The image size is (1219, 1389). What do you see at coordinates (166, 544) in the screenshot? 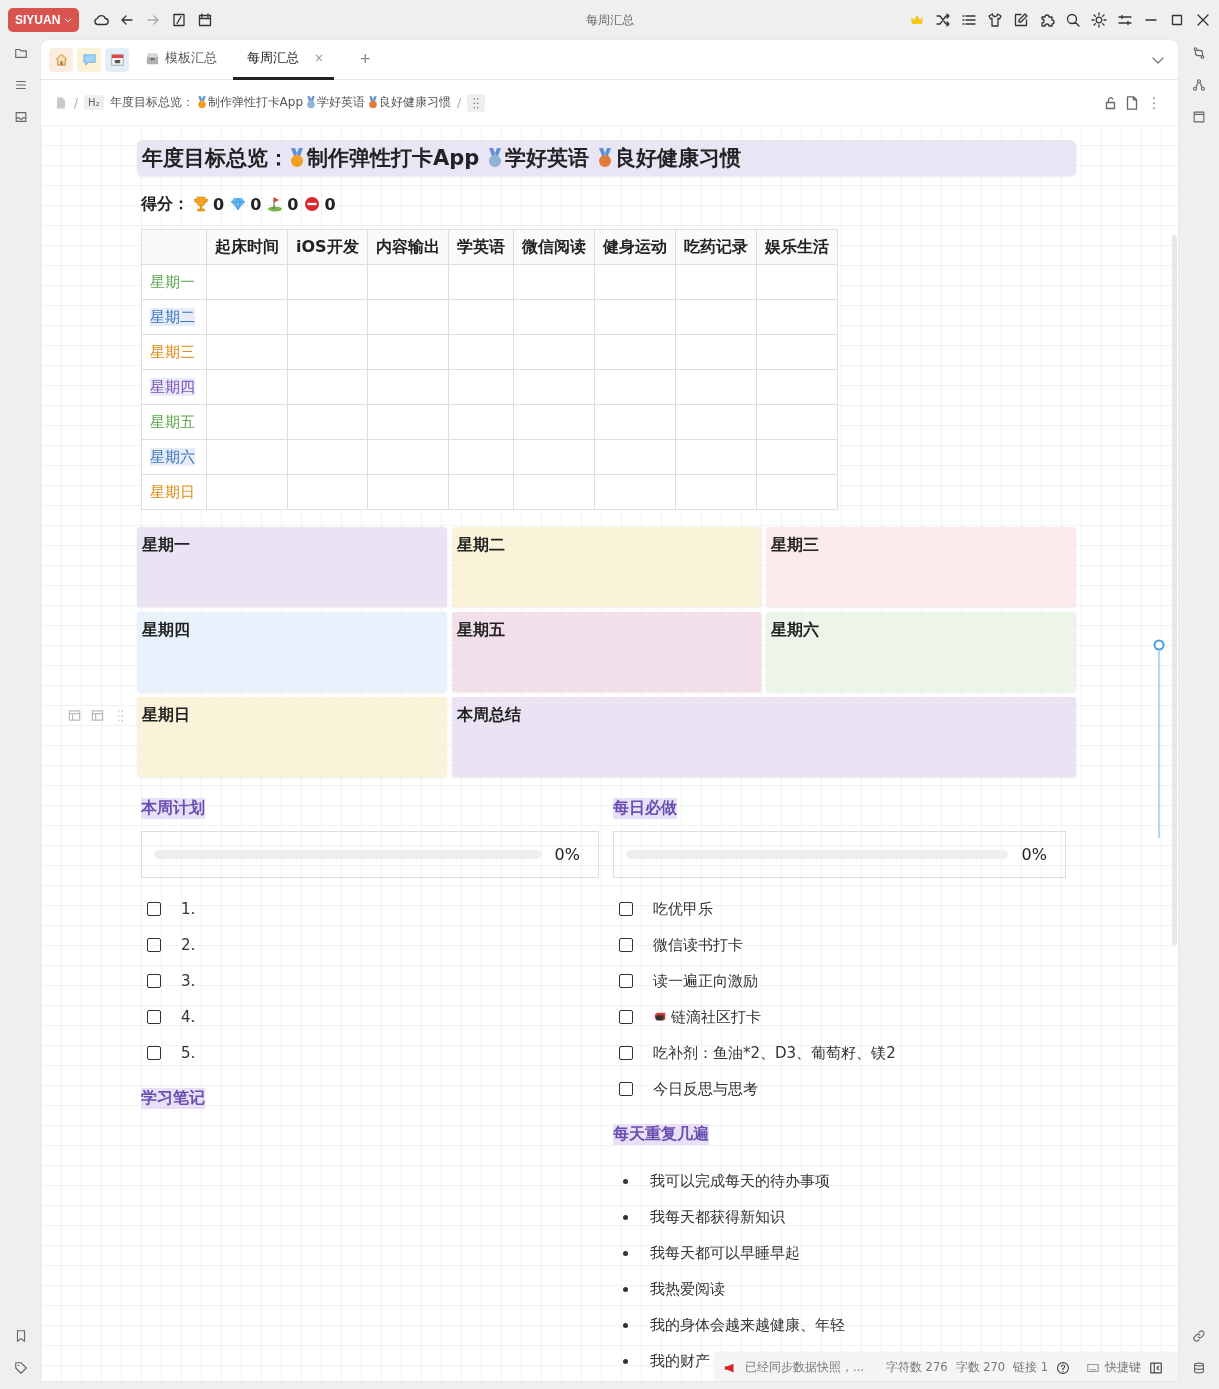
I see `card-title: 星期一` at bounding box center [166, 544].